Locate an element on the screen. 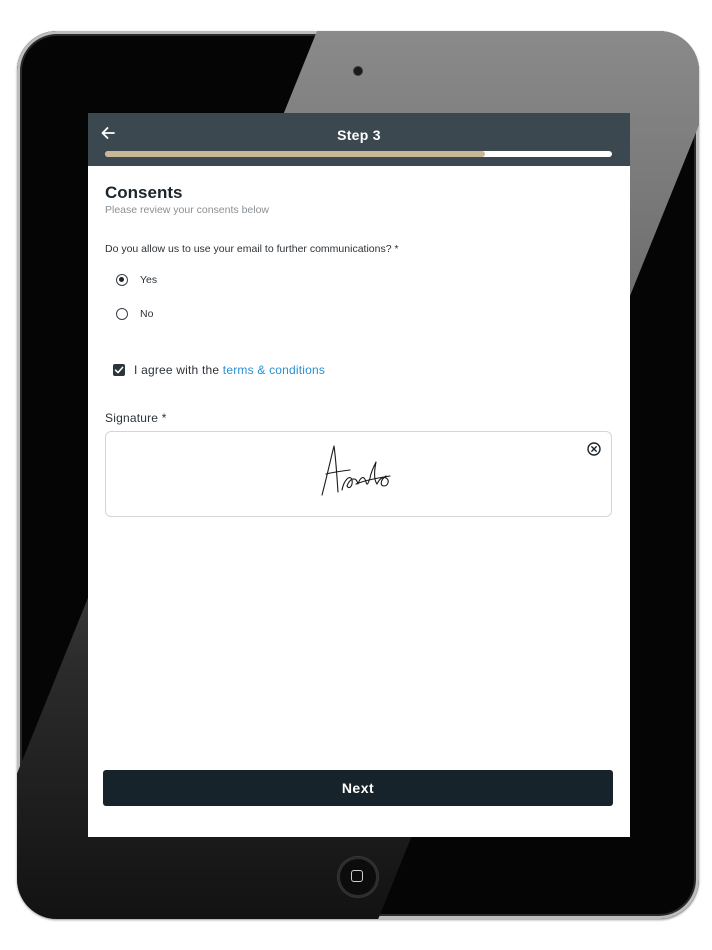 The width and height of the screenshot is (712, 950). header-bar: Step 3 is located at coordinates (359, 139).